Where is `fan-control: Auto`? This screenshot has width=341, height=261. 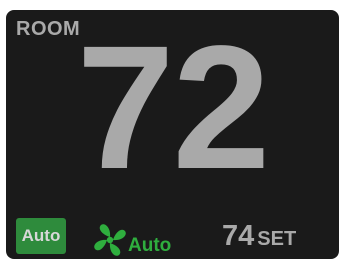
fan-control: Auto is located at coordinates (131, 238).